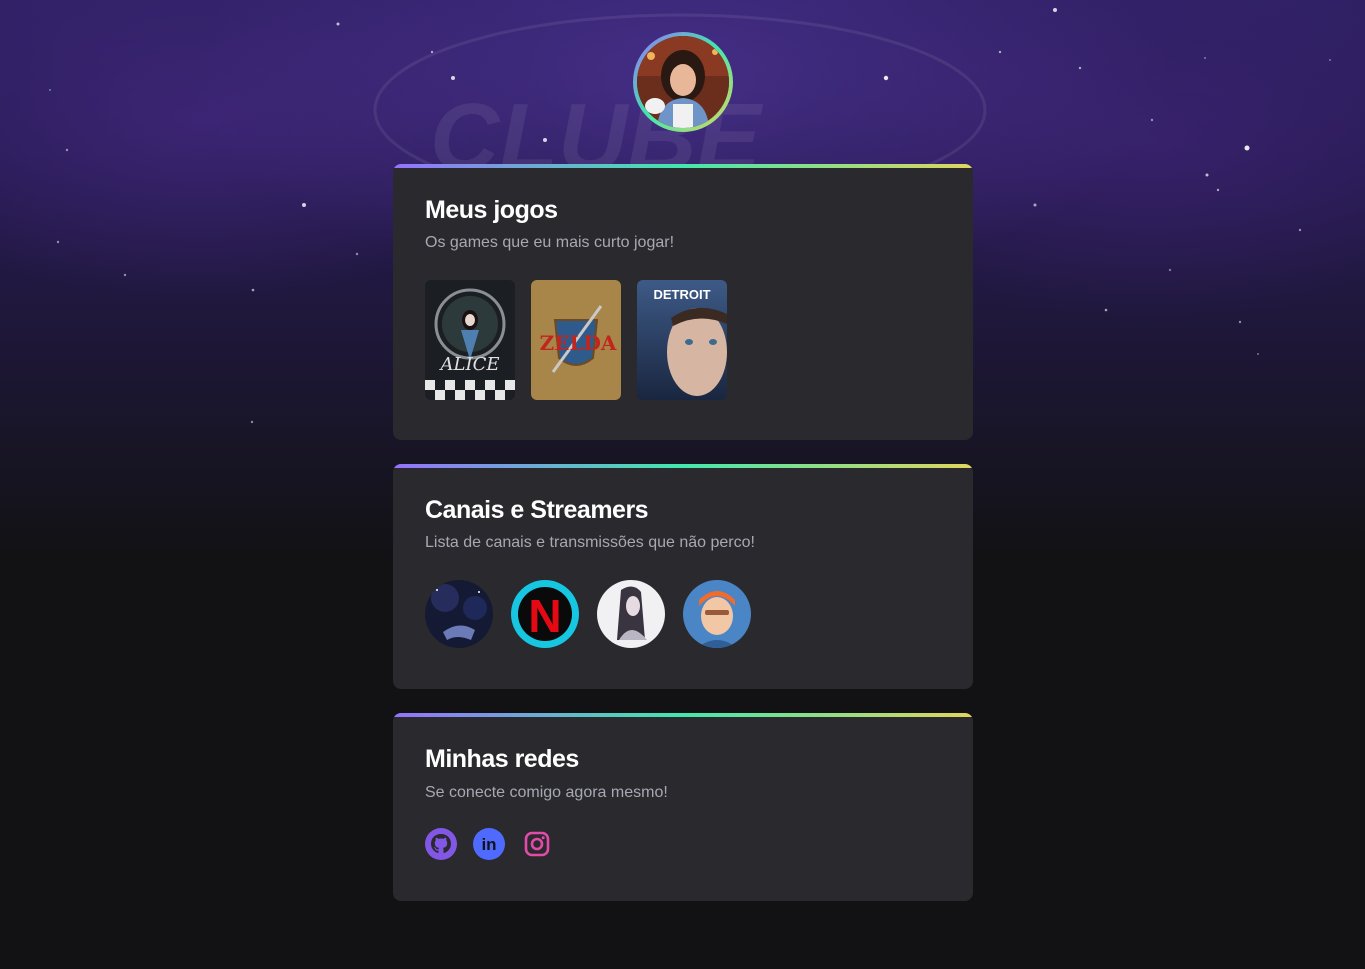 The width and height of the screenshot is (1365, 969). What do you see at coordinates (502, 759) in the screenshot?
I see `socials-title: Minhas redes` at bounding box center [502, 759].